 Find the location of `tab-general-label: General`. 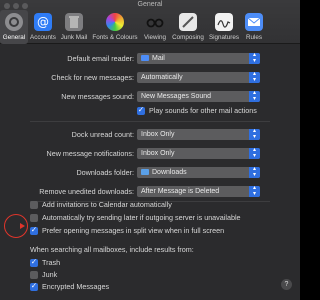

tab-general-label: General is located at coordinates (14, 37).